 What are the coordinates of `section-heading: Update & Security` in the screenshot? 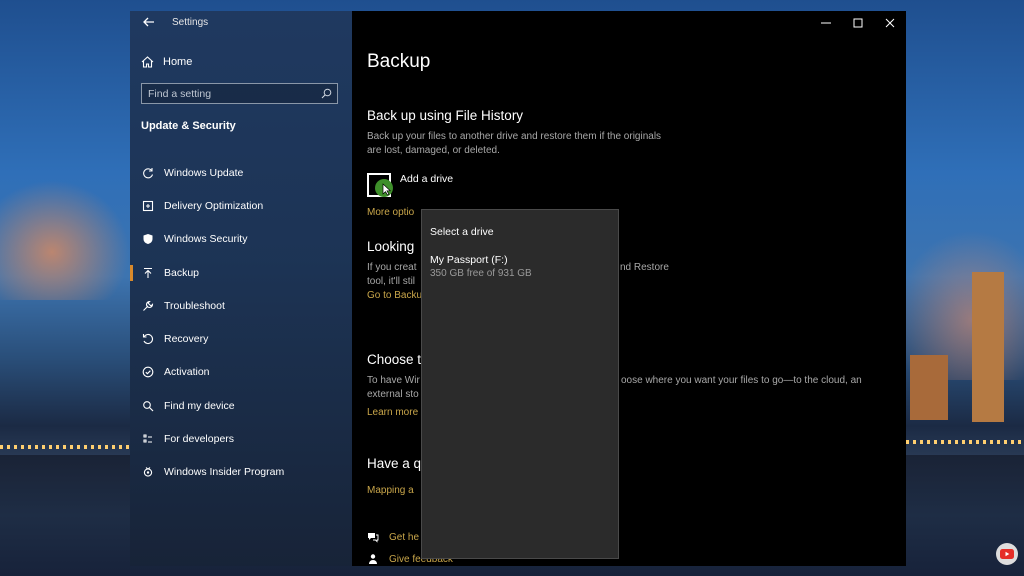 It's located at (188, 126).